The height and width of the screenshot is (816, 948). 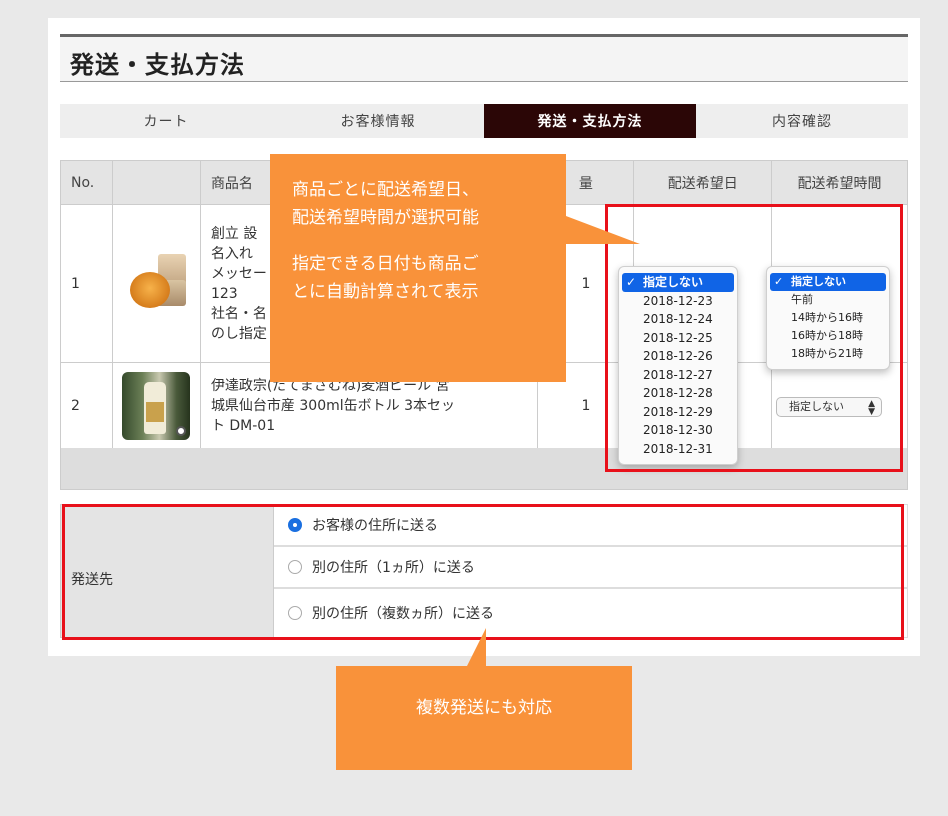 I want to click on col-header-image, so click(x=156, y=182).